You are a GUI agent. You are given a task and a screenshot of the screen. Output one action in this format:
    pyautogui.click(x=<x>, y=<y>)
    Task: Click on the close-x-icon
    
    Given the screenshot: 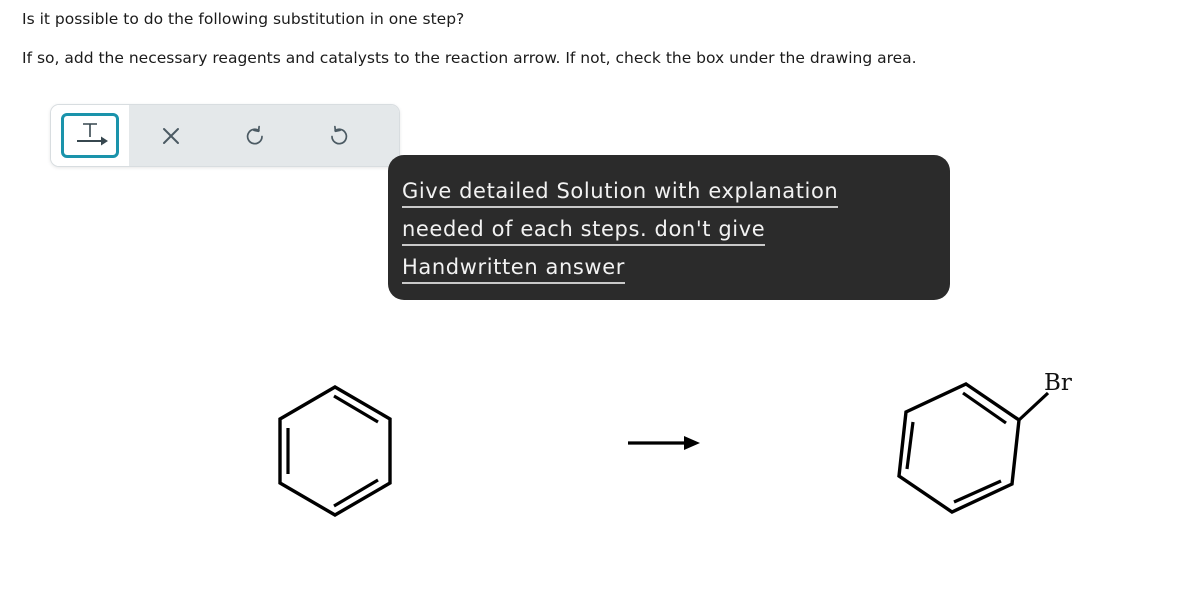 What is the action you would take?
    pyautogui.click(x=171, y=136)
    